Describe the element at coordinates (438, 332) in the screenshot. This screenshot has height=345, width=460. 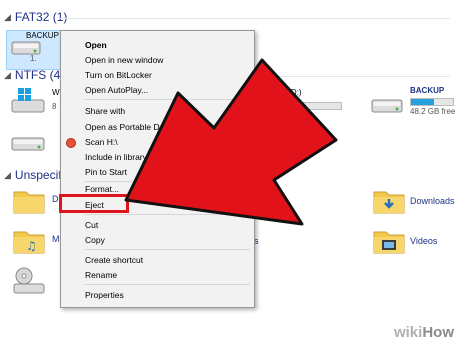
I see `watermark-how: How` at that location.